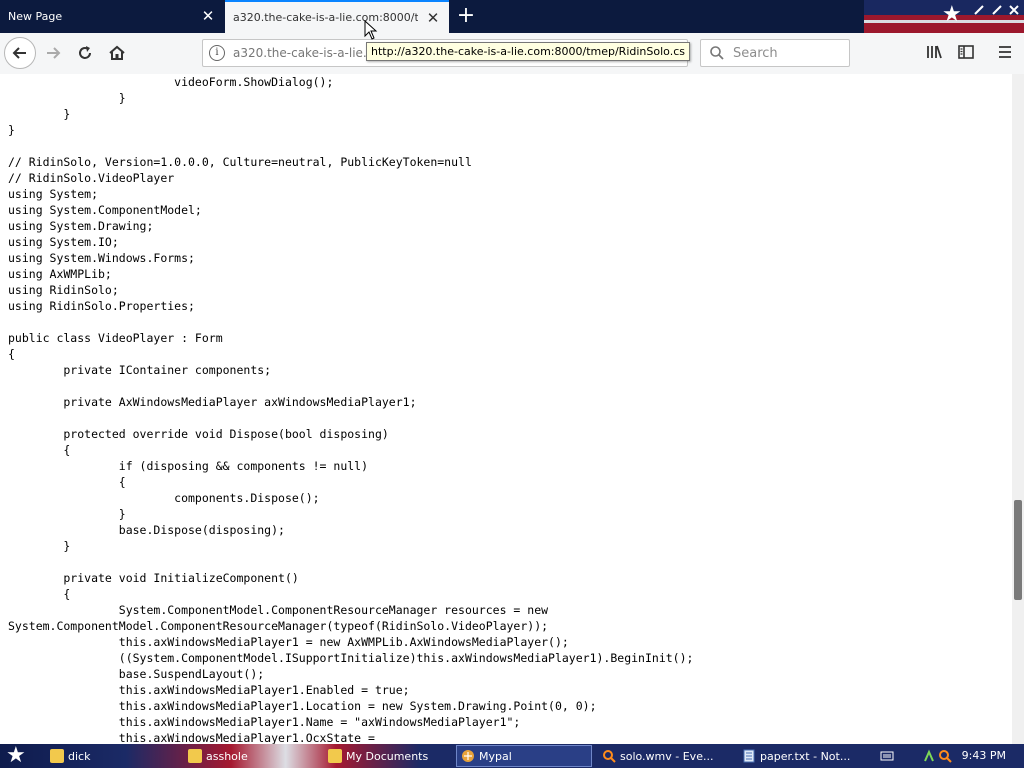  Describe the element at coordinates (952, 14) in the screenshot. I see `star-logo-icon: ★` at that location.